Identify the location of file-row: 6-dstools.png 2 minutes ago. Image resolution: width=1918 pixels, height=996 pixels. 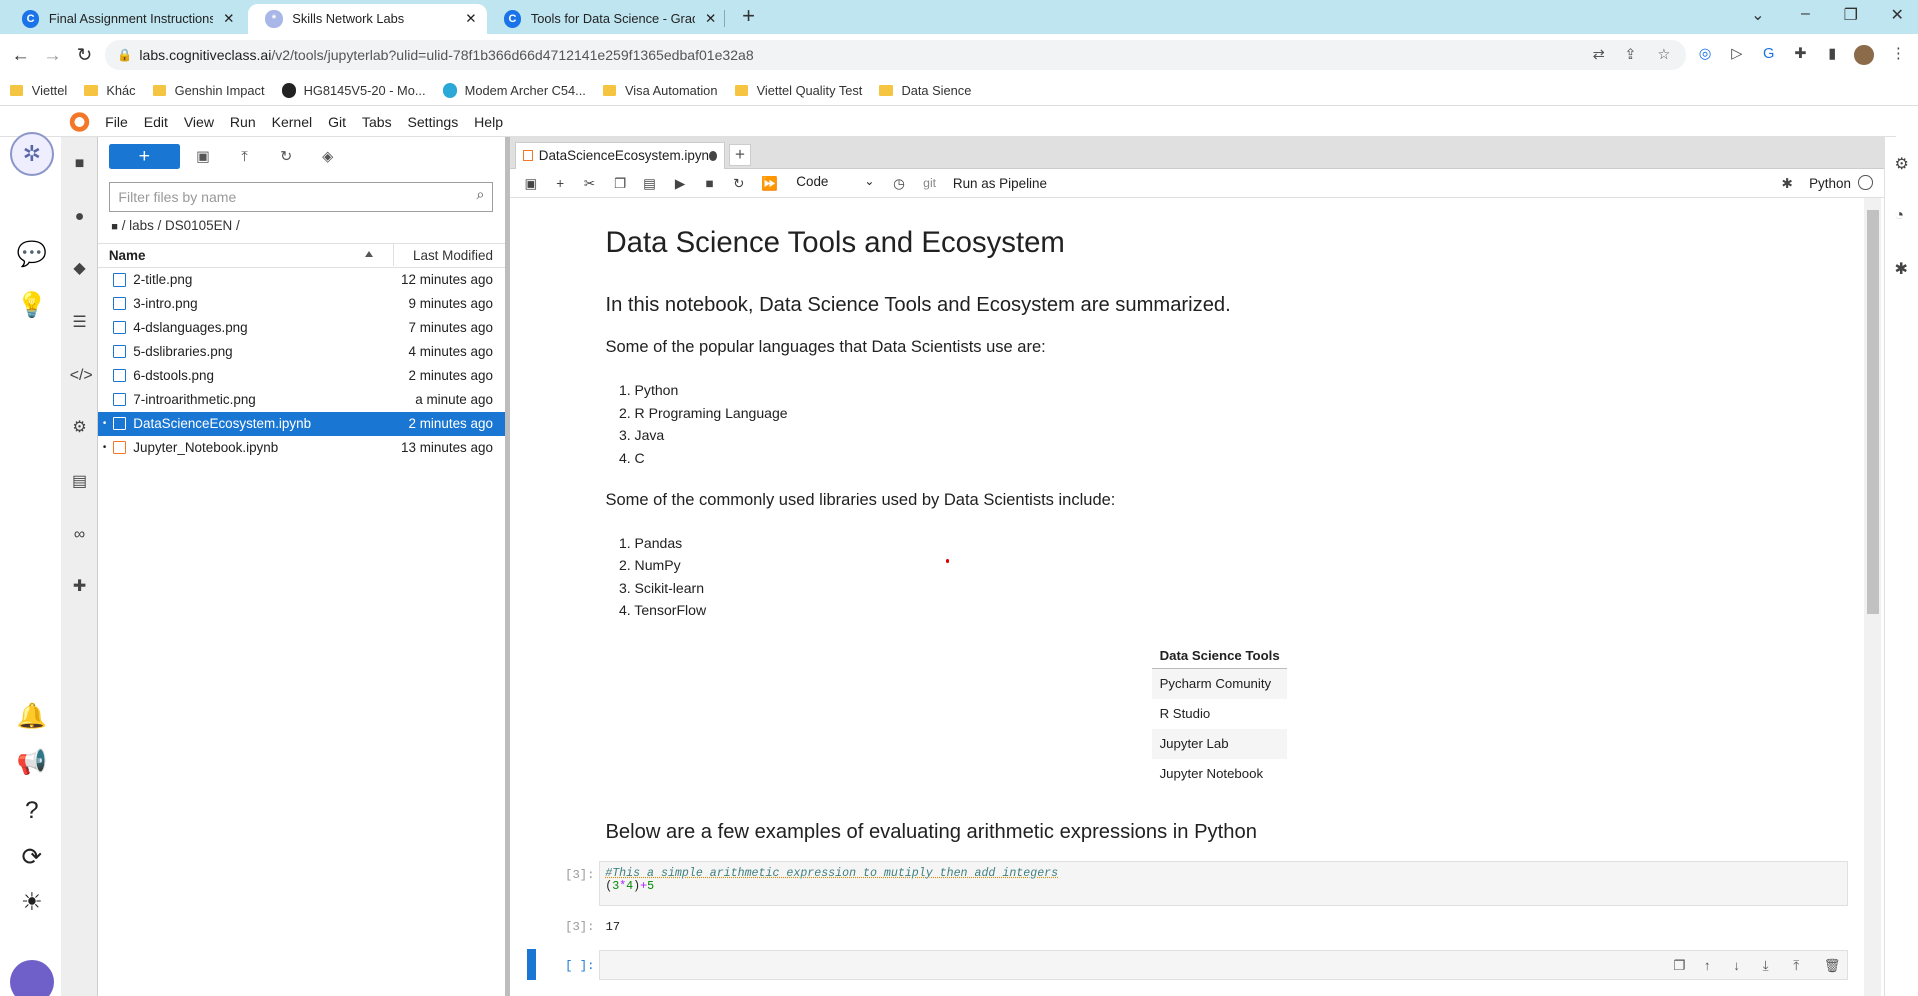
(301, 376).